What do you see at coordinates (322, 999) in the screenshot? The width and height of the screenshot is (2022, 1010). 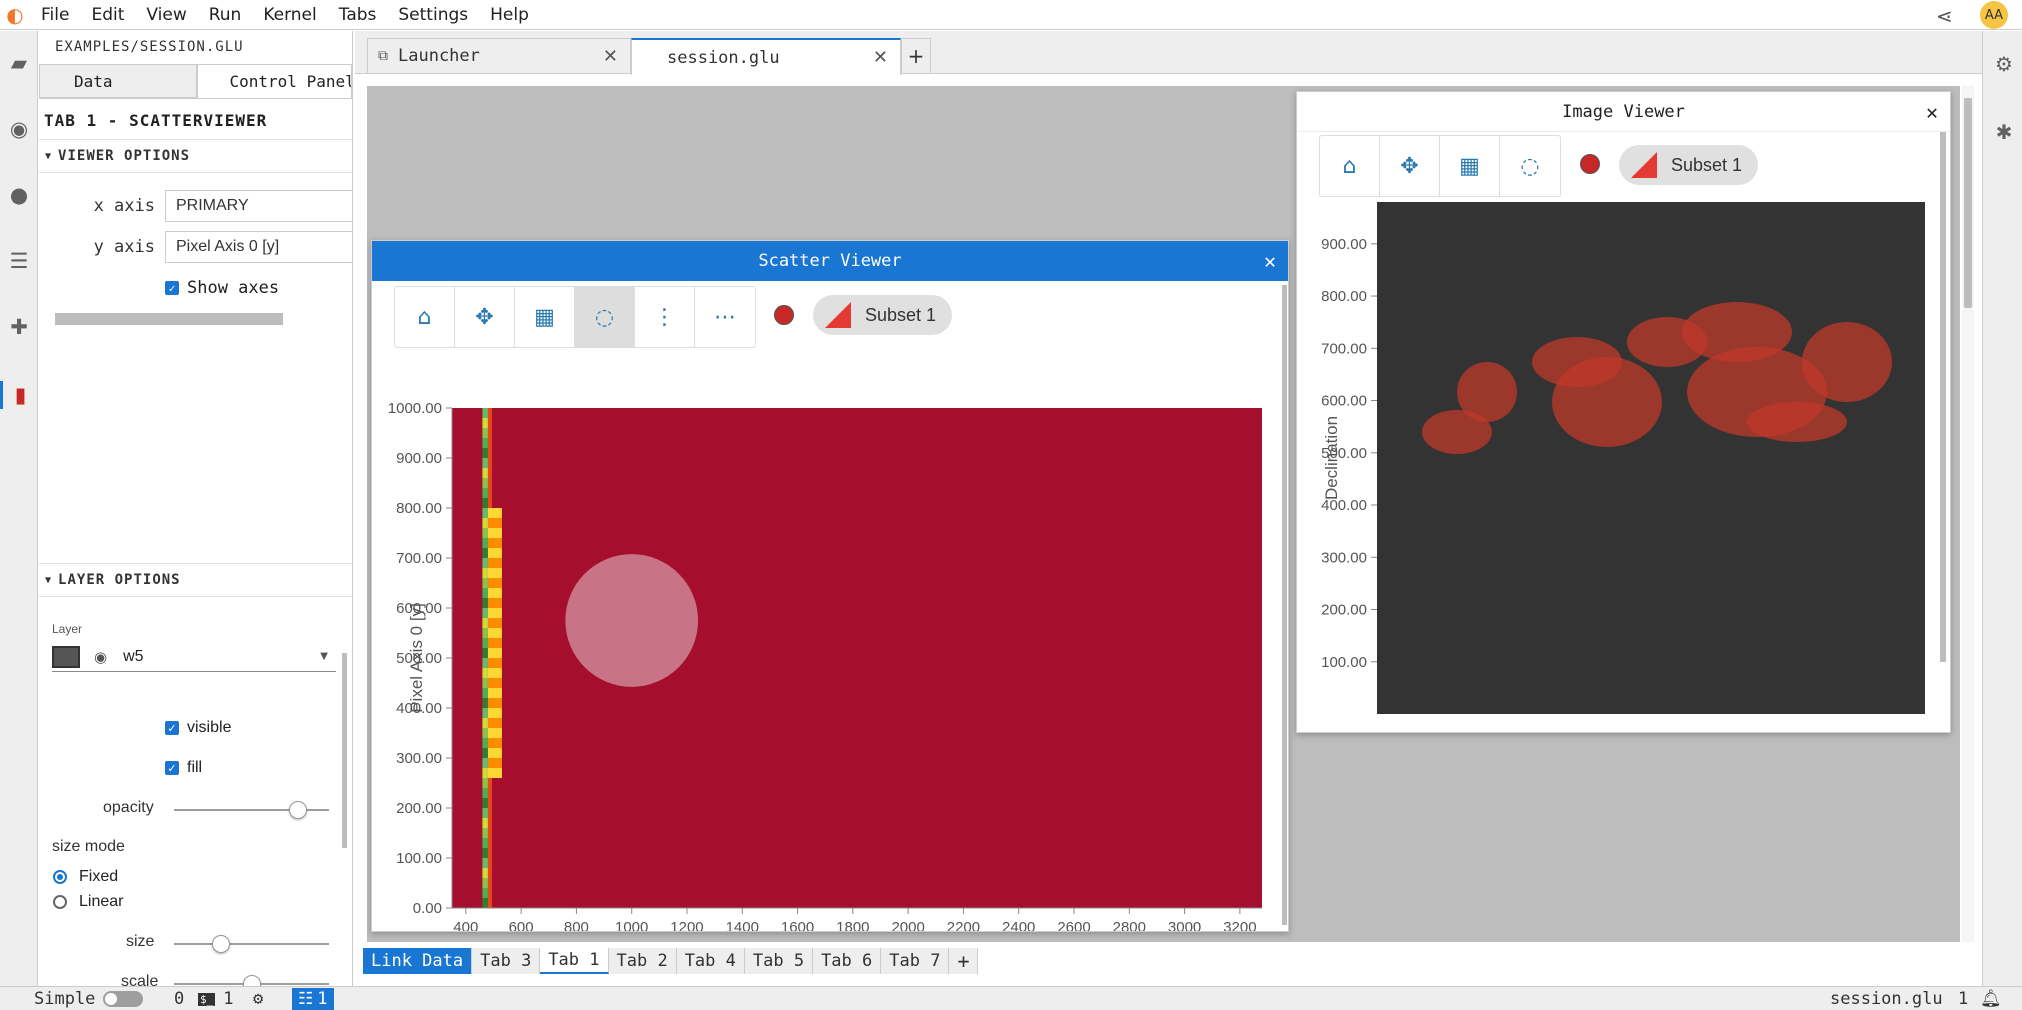 I see `tab-count: 1` at bounding box center [322, 999].